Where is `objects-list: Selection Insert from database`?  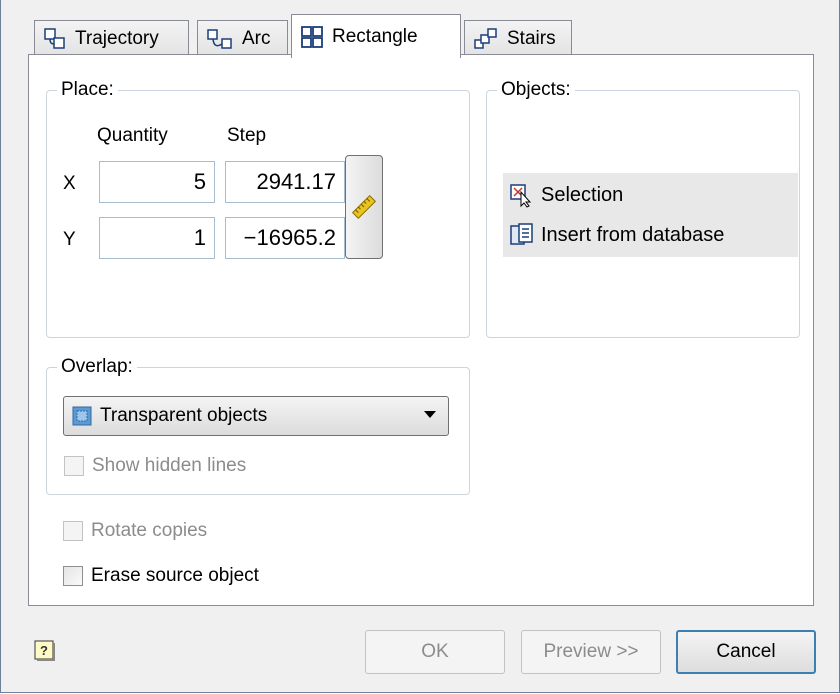 objects-list: Selection Insert from database is located at coordinates (650, 215).